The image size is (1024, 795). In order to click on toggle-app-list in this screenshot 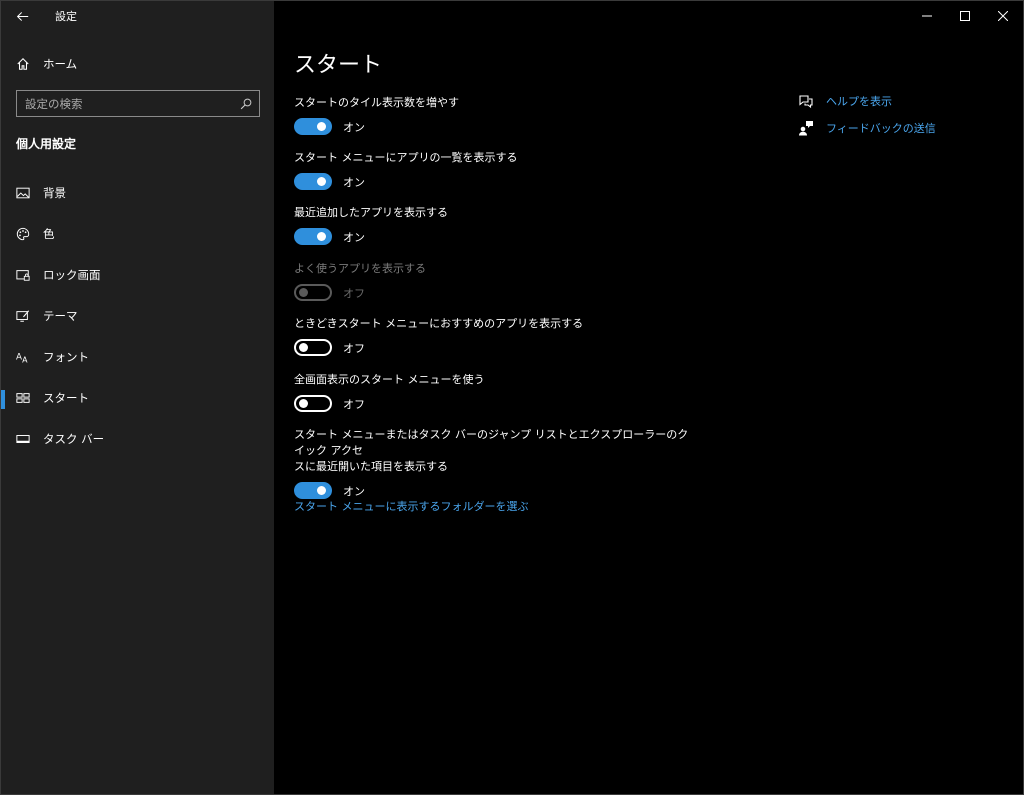, I will do `click(313, 181)`.